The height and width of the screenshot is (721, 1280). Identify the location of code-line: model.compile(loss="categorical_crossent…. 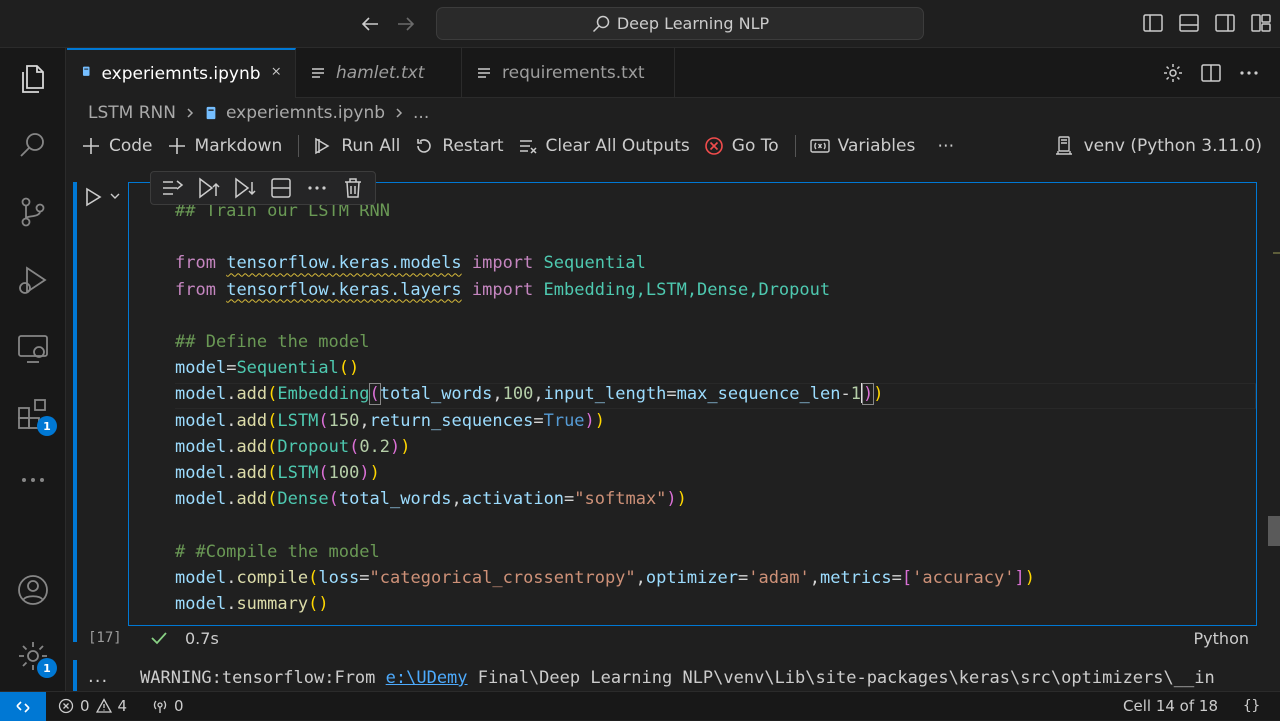
(605, 577).